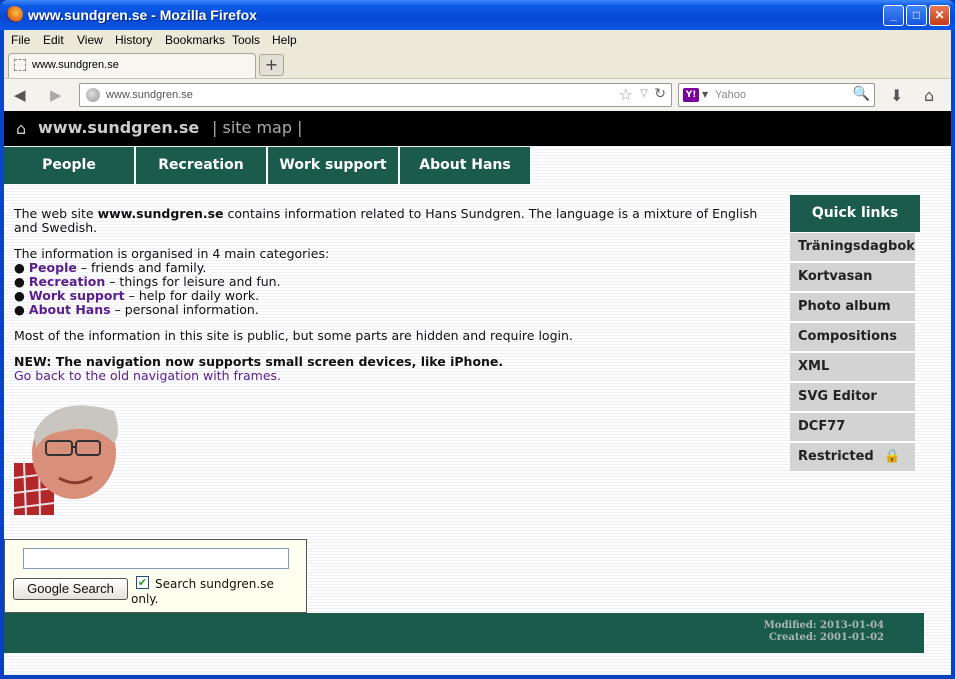  I want to click on intro-site-name: www.sundgren.se, so click(160, 213).